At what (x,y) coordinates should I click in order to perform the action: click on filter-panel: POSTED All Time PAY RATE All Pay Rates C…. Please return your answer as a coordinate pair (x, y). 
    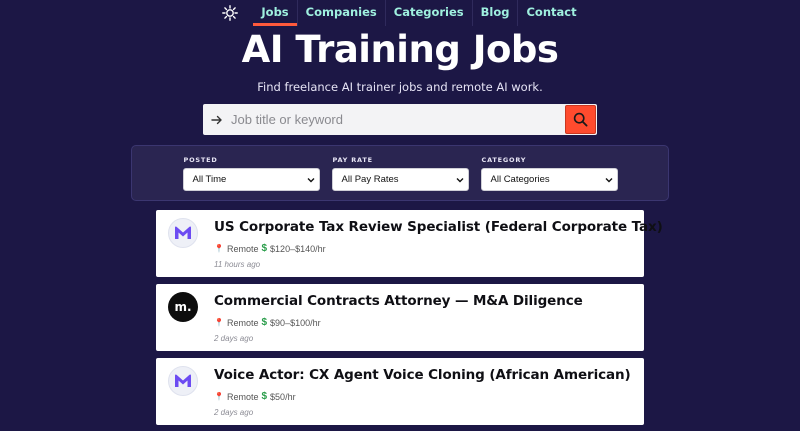
    Looking at the image, I should click on (400, 173).